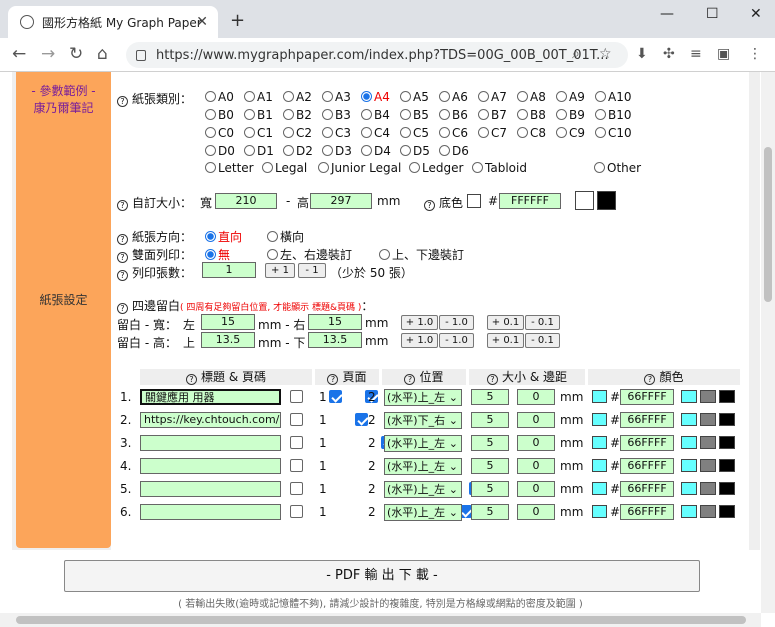 This screenshot has width=775, height=627. Describe the element at coordinates (456, 322) in the screenshot. I see `margin-w-minus-1-button: - 1.0` at that location.